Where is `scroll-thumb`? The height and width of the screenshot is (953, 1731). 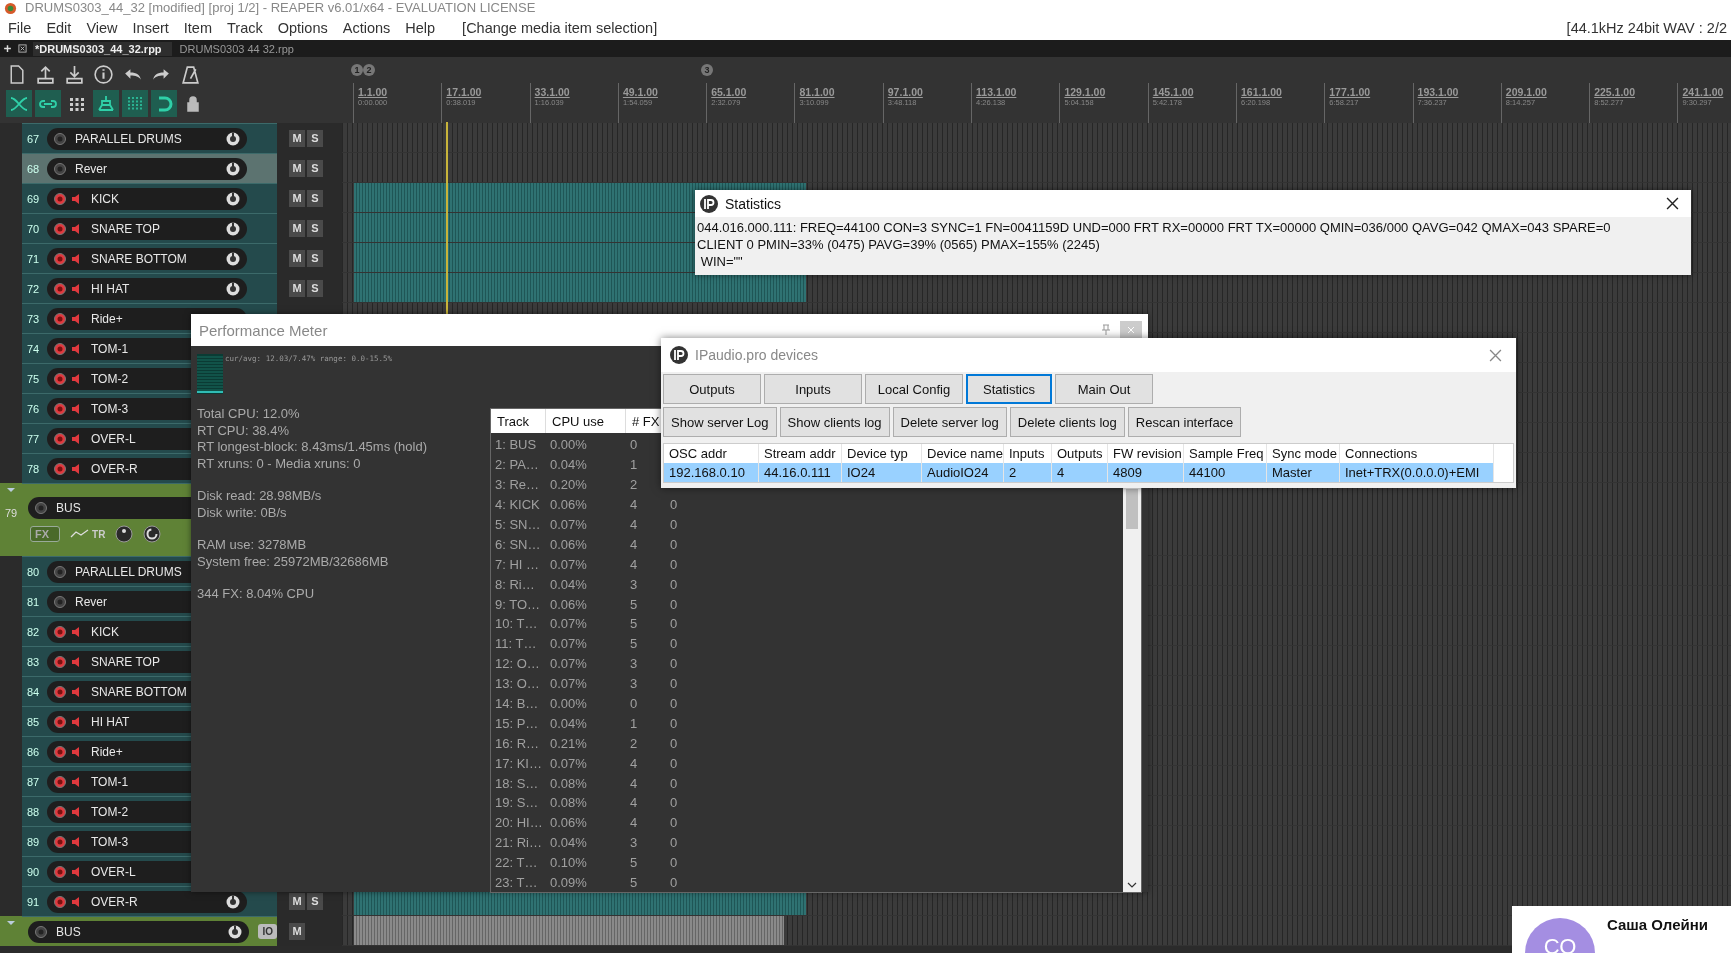
scroll-thumb is located at coordinates (1132, 509).